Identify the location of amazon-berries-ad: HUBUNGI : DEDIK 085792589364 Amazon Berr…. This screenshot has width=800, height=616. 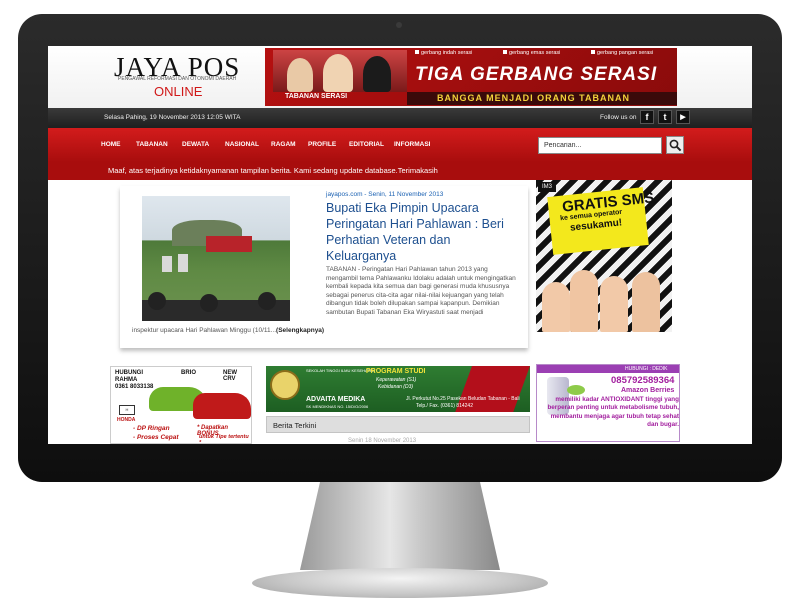
(608, 403).